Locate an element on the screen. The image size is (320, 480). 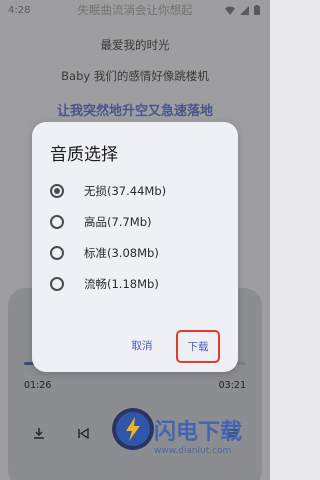
watermark: 闪电下载 www.dianlut.com is located at coordinates (191, 441).